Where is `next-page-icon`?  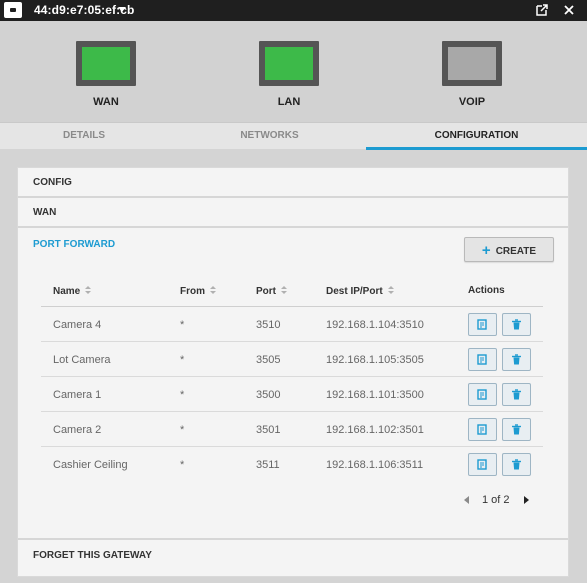
next-page-icon is located at coordinates (526, 500).